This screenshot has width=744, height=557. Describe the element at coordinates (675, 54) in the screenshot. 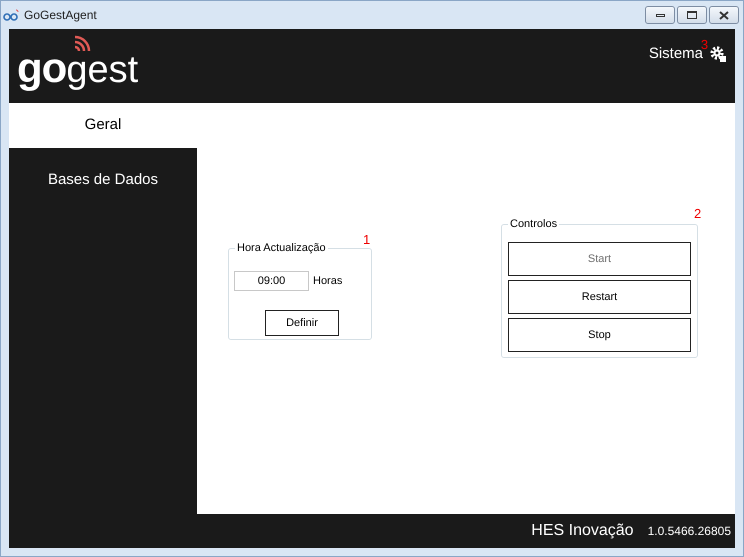

I see `system-menu: Sistema` at that location.